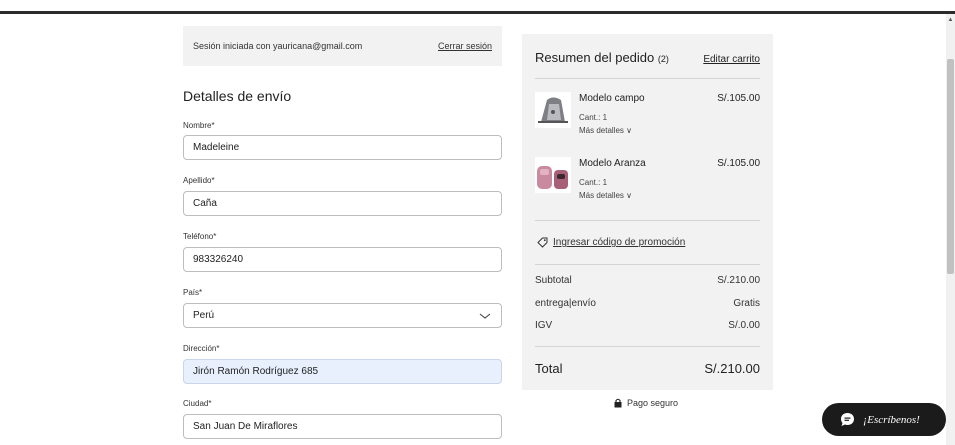 Image resolution: width=955 pixels, height=445 pixels. What do you see at coordinates (619, 242) in the screenshot?
I see `promo-code-text: Ingresar código de promoción` at bounding box center [619, 242].